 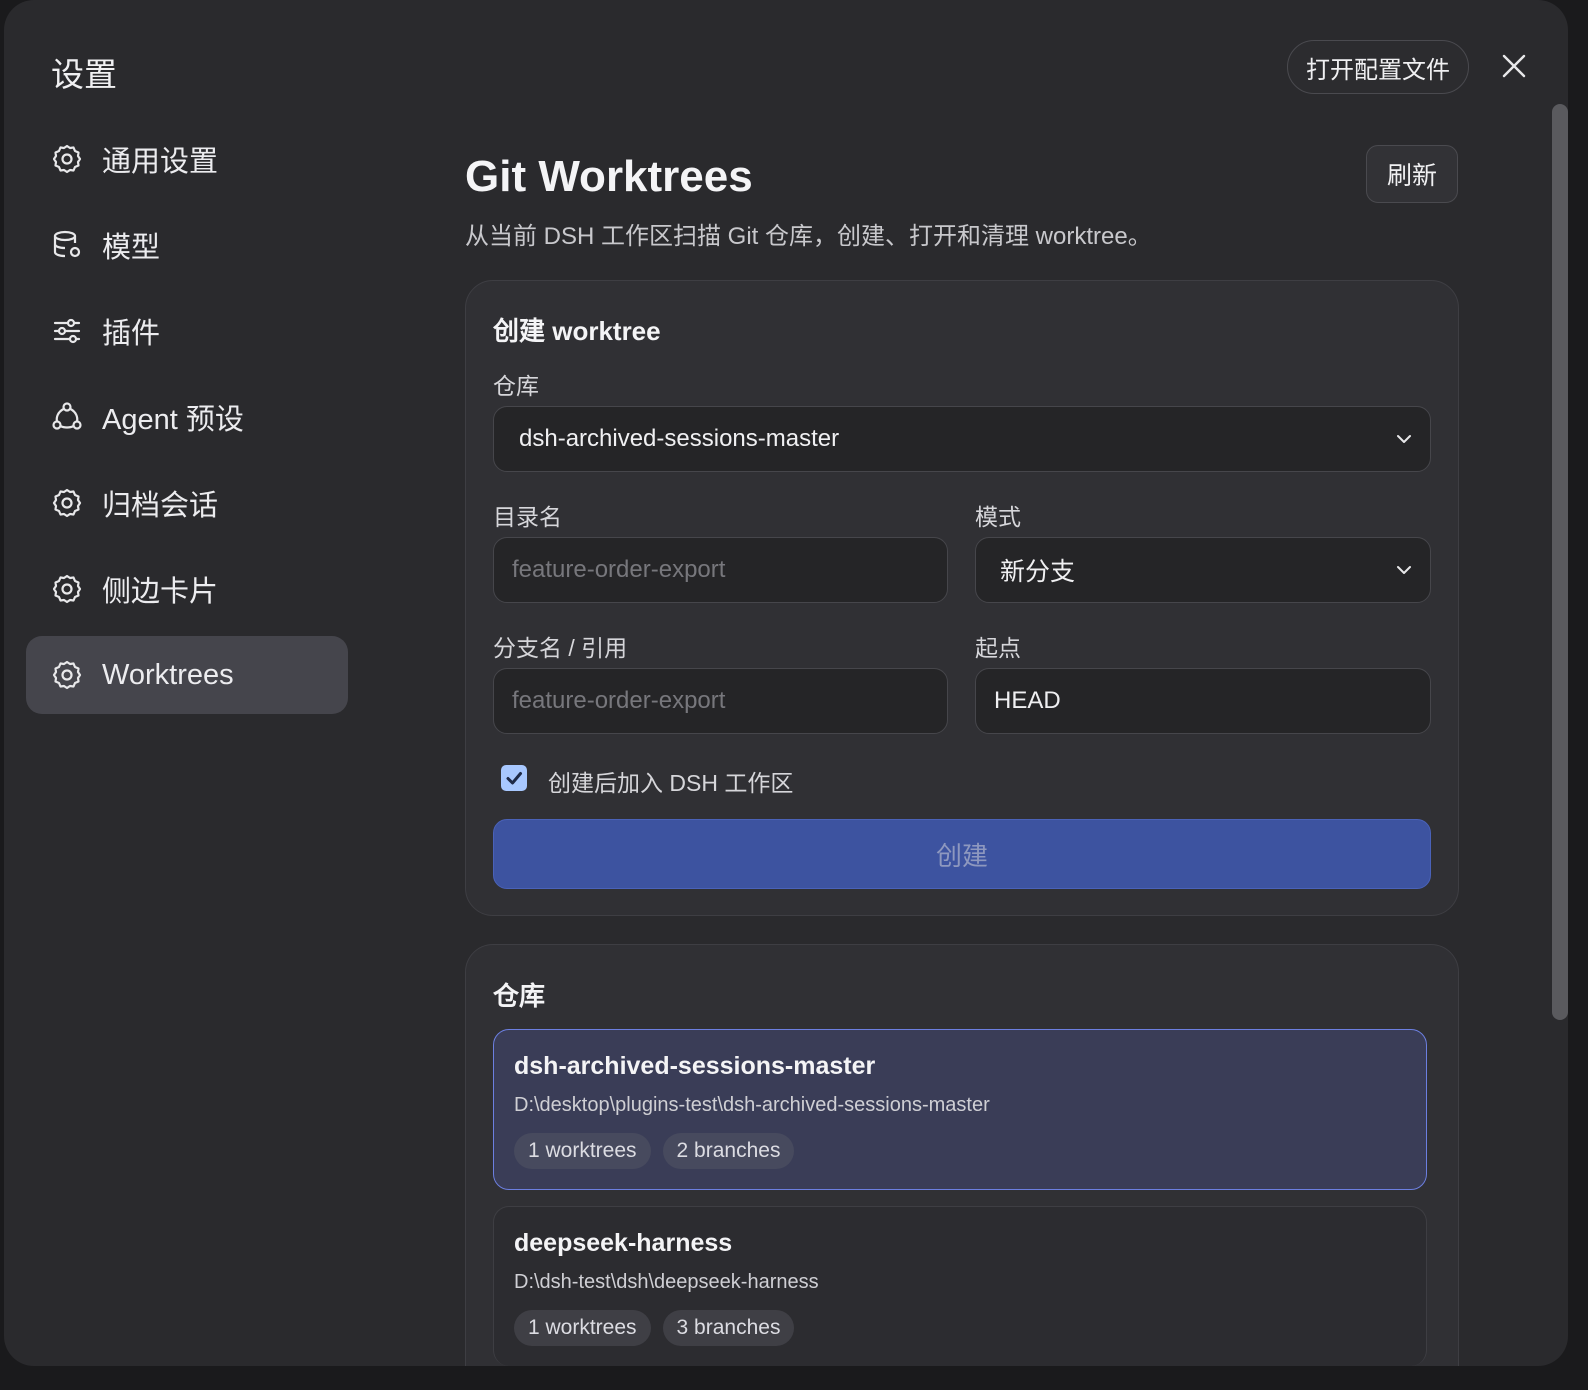 What do you see at coordinates (695, 1066) in the screenshot?
I see `repo-name: dsh-archived-sessions-master` at bounding box center [695, 1066].